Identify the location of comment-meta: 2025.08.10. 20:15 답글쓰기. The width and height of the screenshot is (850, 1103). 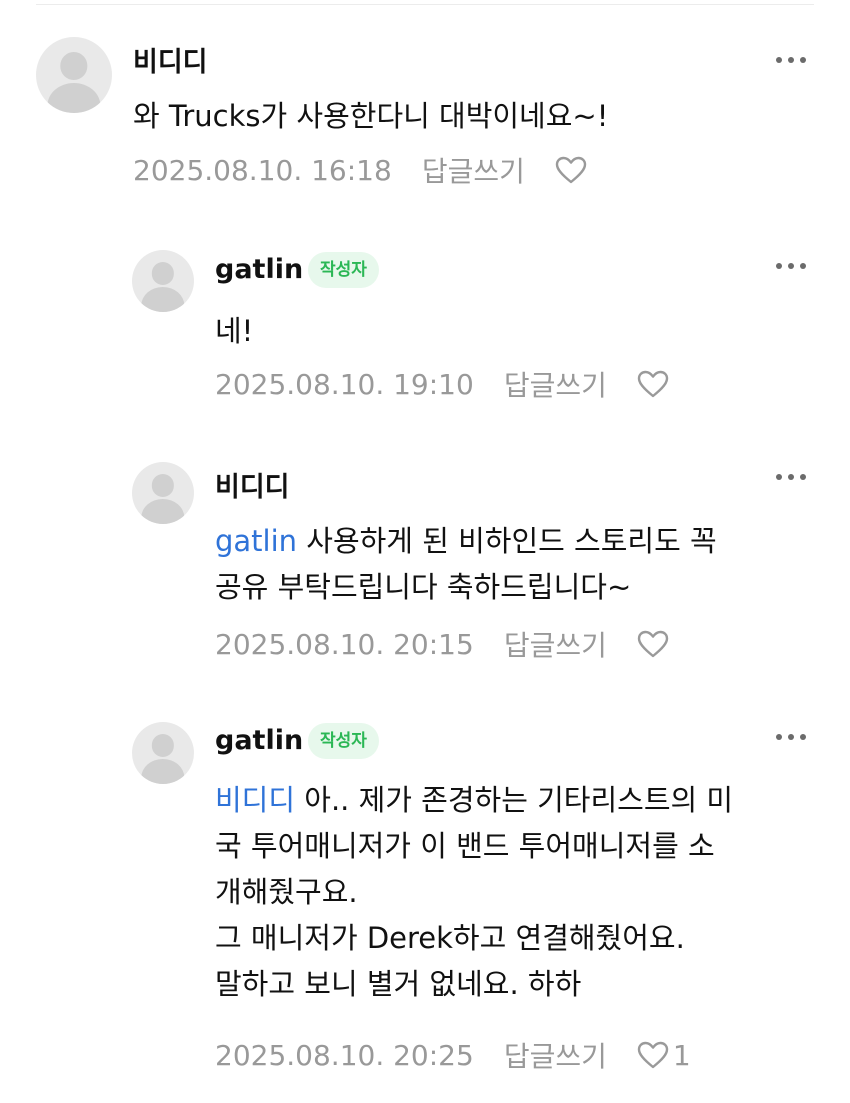
(444, 644).